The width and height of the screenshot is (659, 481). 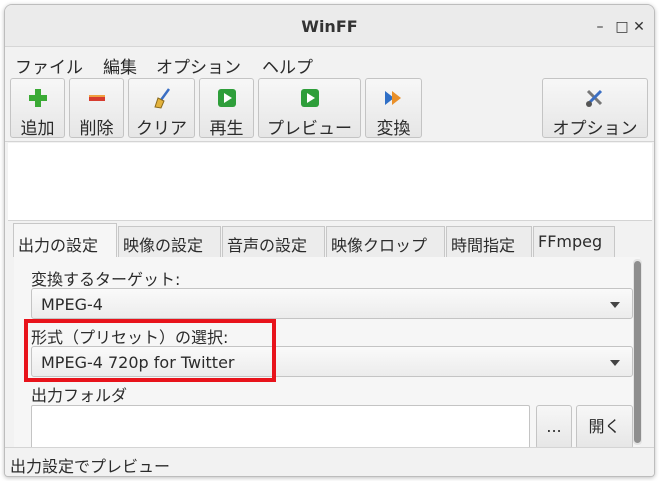 I want to click on clear-button-label: クリア, so click(x=161, y=129).